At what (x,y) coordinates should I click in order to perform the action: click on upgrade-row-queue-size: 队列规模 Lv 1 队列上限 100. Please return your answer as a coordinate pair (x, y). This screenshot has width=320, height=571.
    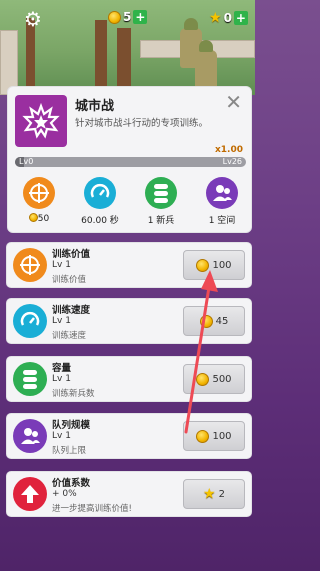
    Looking at the image, I should click on (129, 436).